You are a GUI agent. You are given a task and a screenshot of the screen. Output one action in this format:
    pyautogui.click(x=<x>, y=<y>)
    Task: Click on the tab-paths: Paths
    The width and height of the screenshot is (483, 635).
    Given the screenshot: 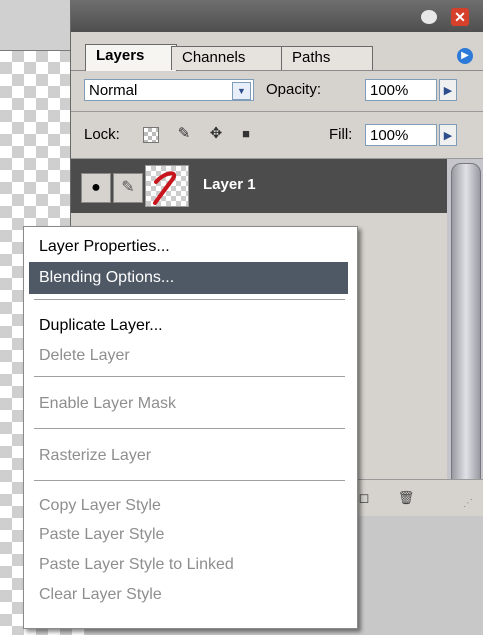 What is the action you would take?
    pyautogui.click(x=327, y=58)
    